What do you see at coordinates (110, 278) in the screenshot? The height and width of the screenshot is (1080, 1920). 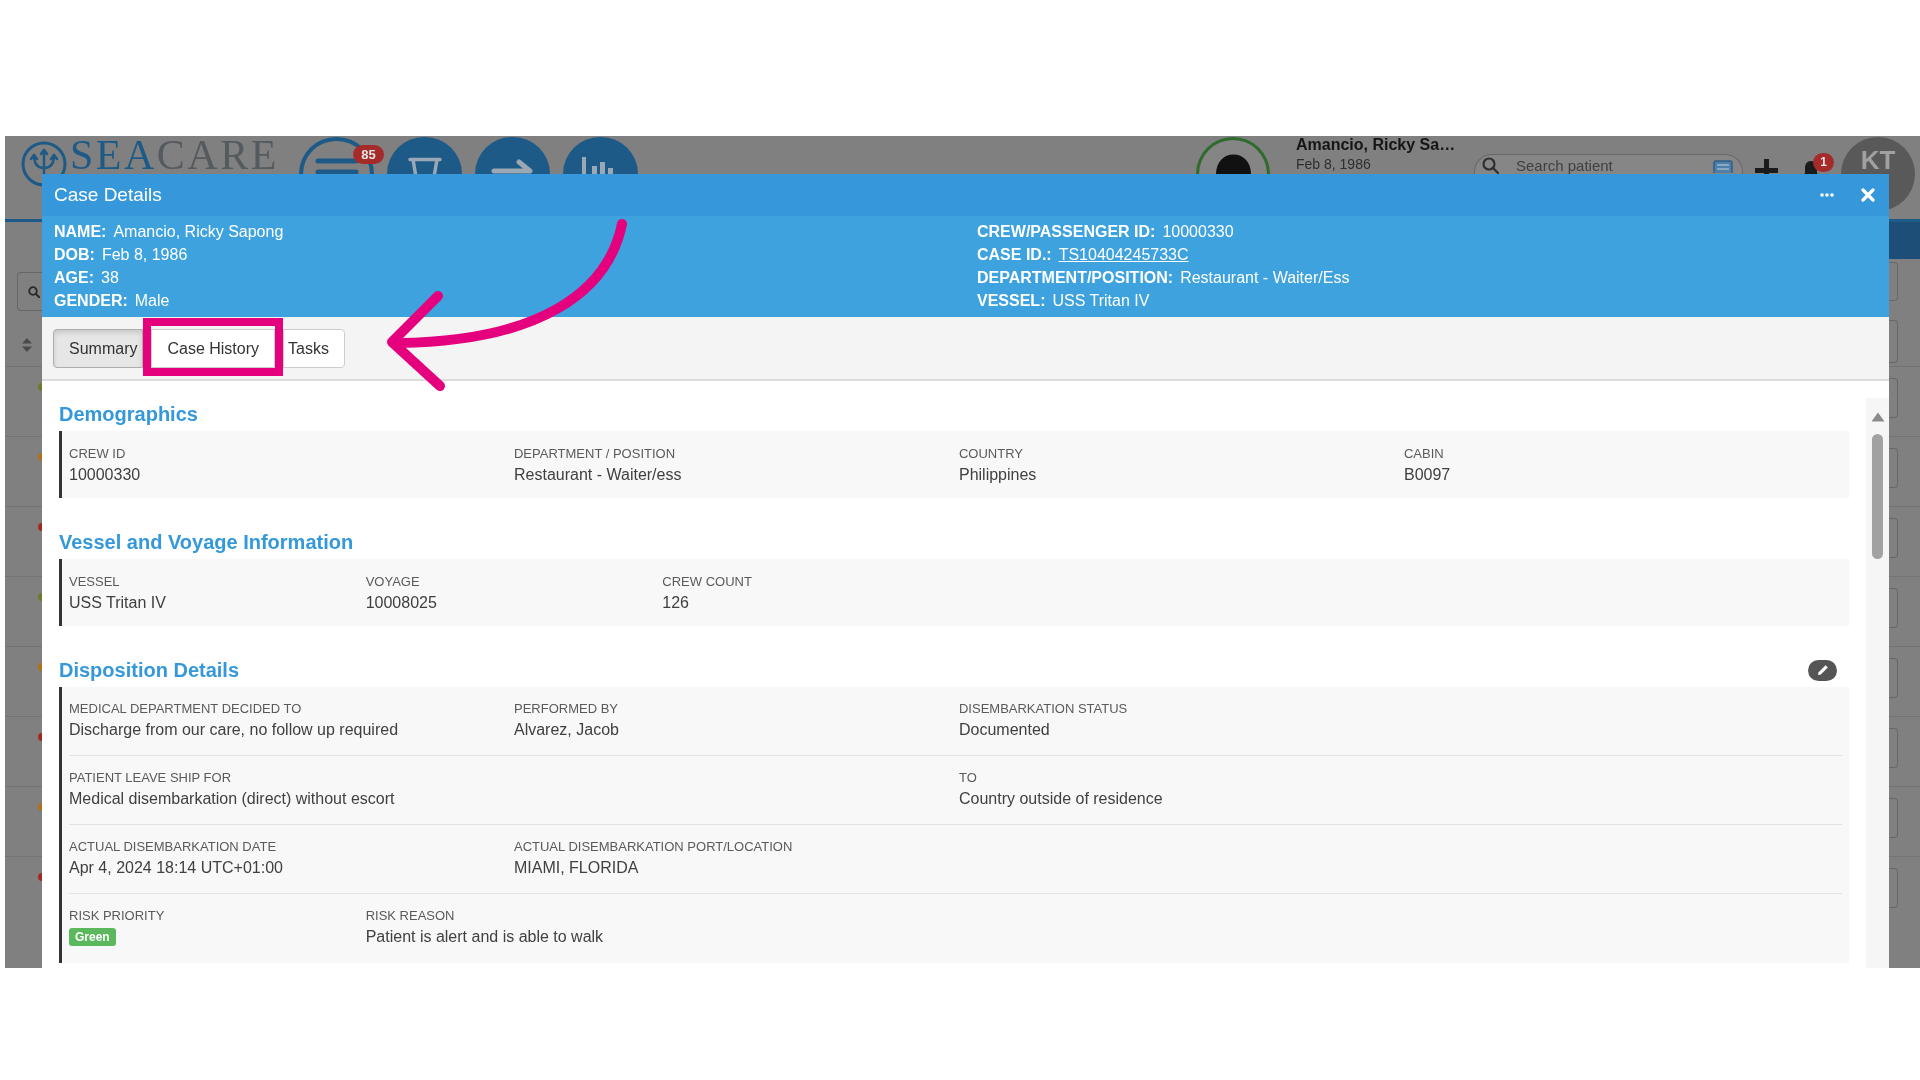 I see `info-value: 38` at bounding box center [110, 278].